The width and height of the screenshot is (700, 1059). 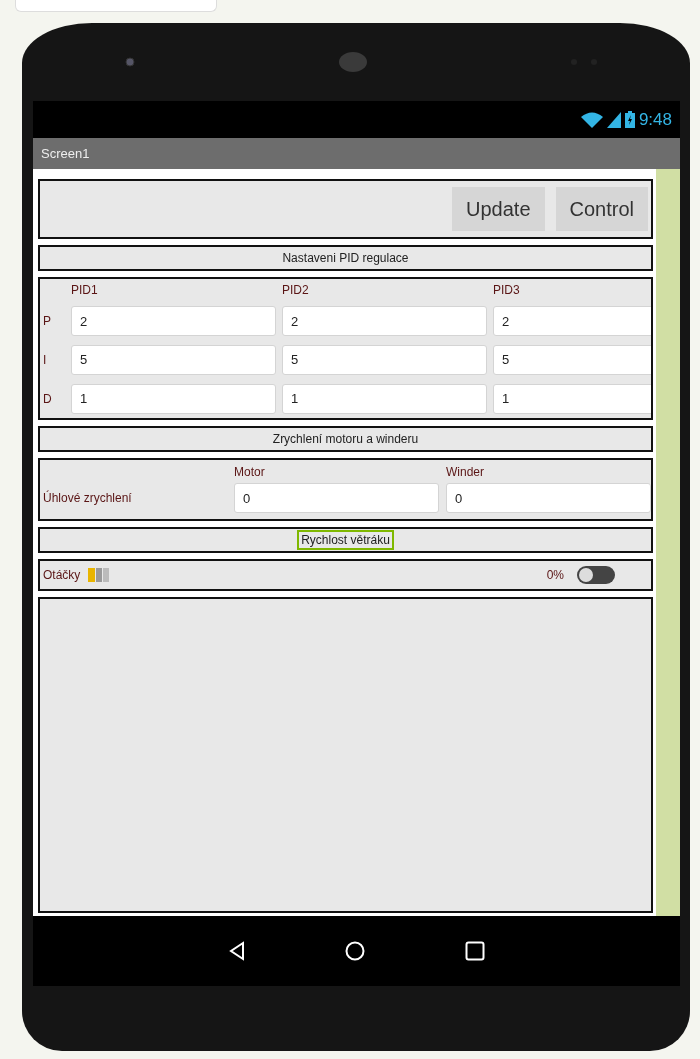 I want to click on app-button: Update, so click(x=498, y=209).